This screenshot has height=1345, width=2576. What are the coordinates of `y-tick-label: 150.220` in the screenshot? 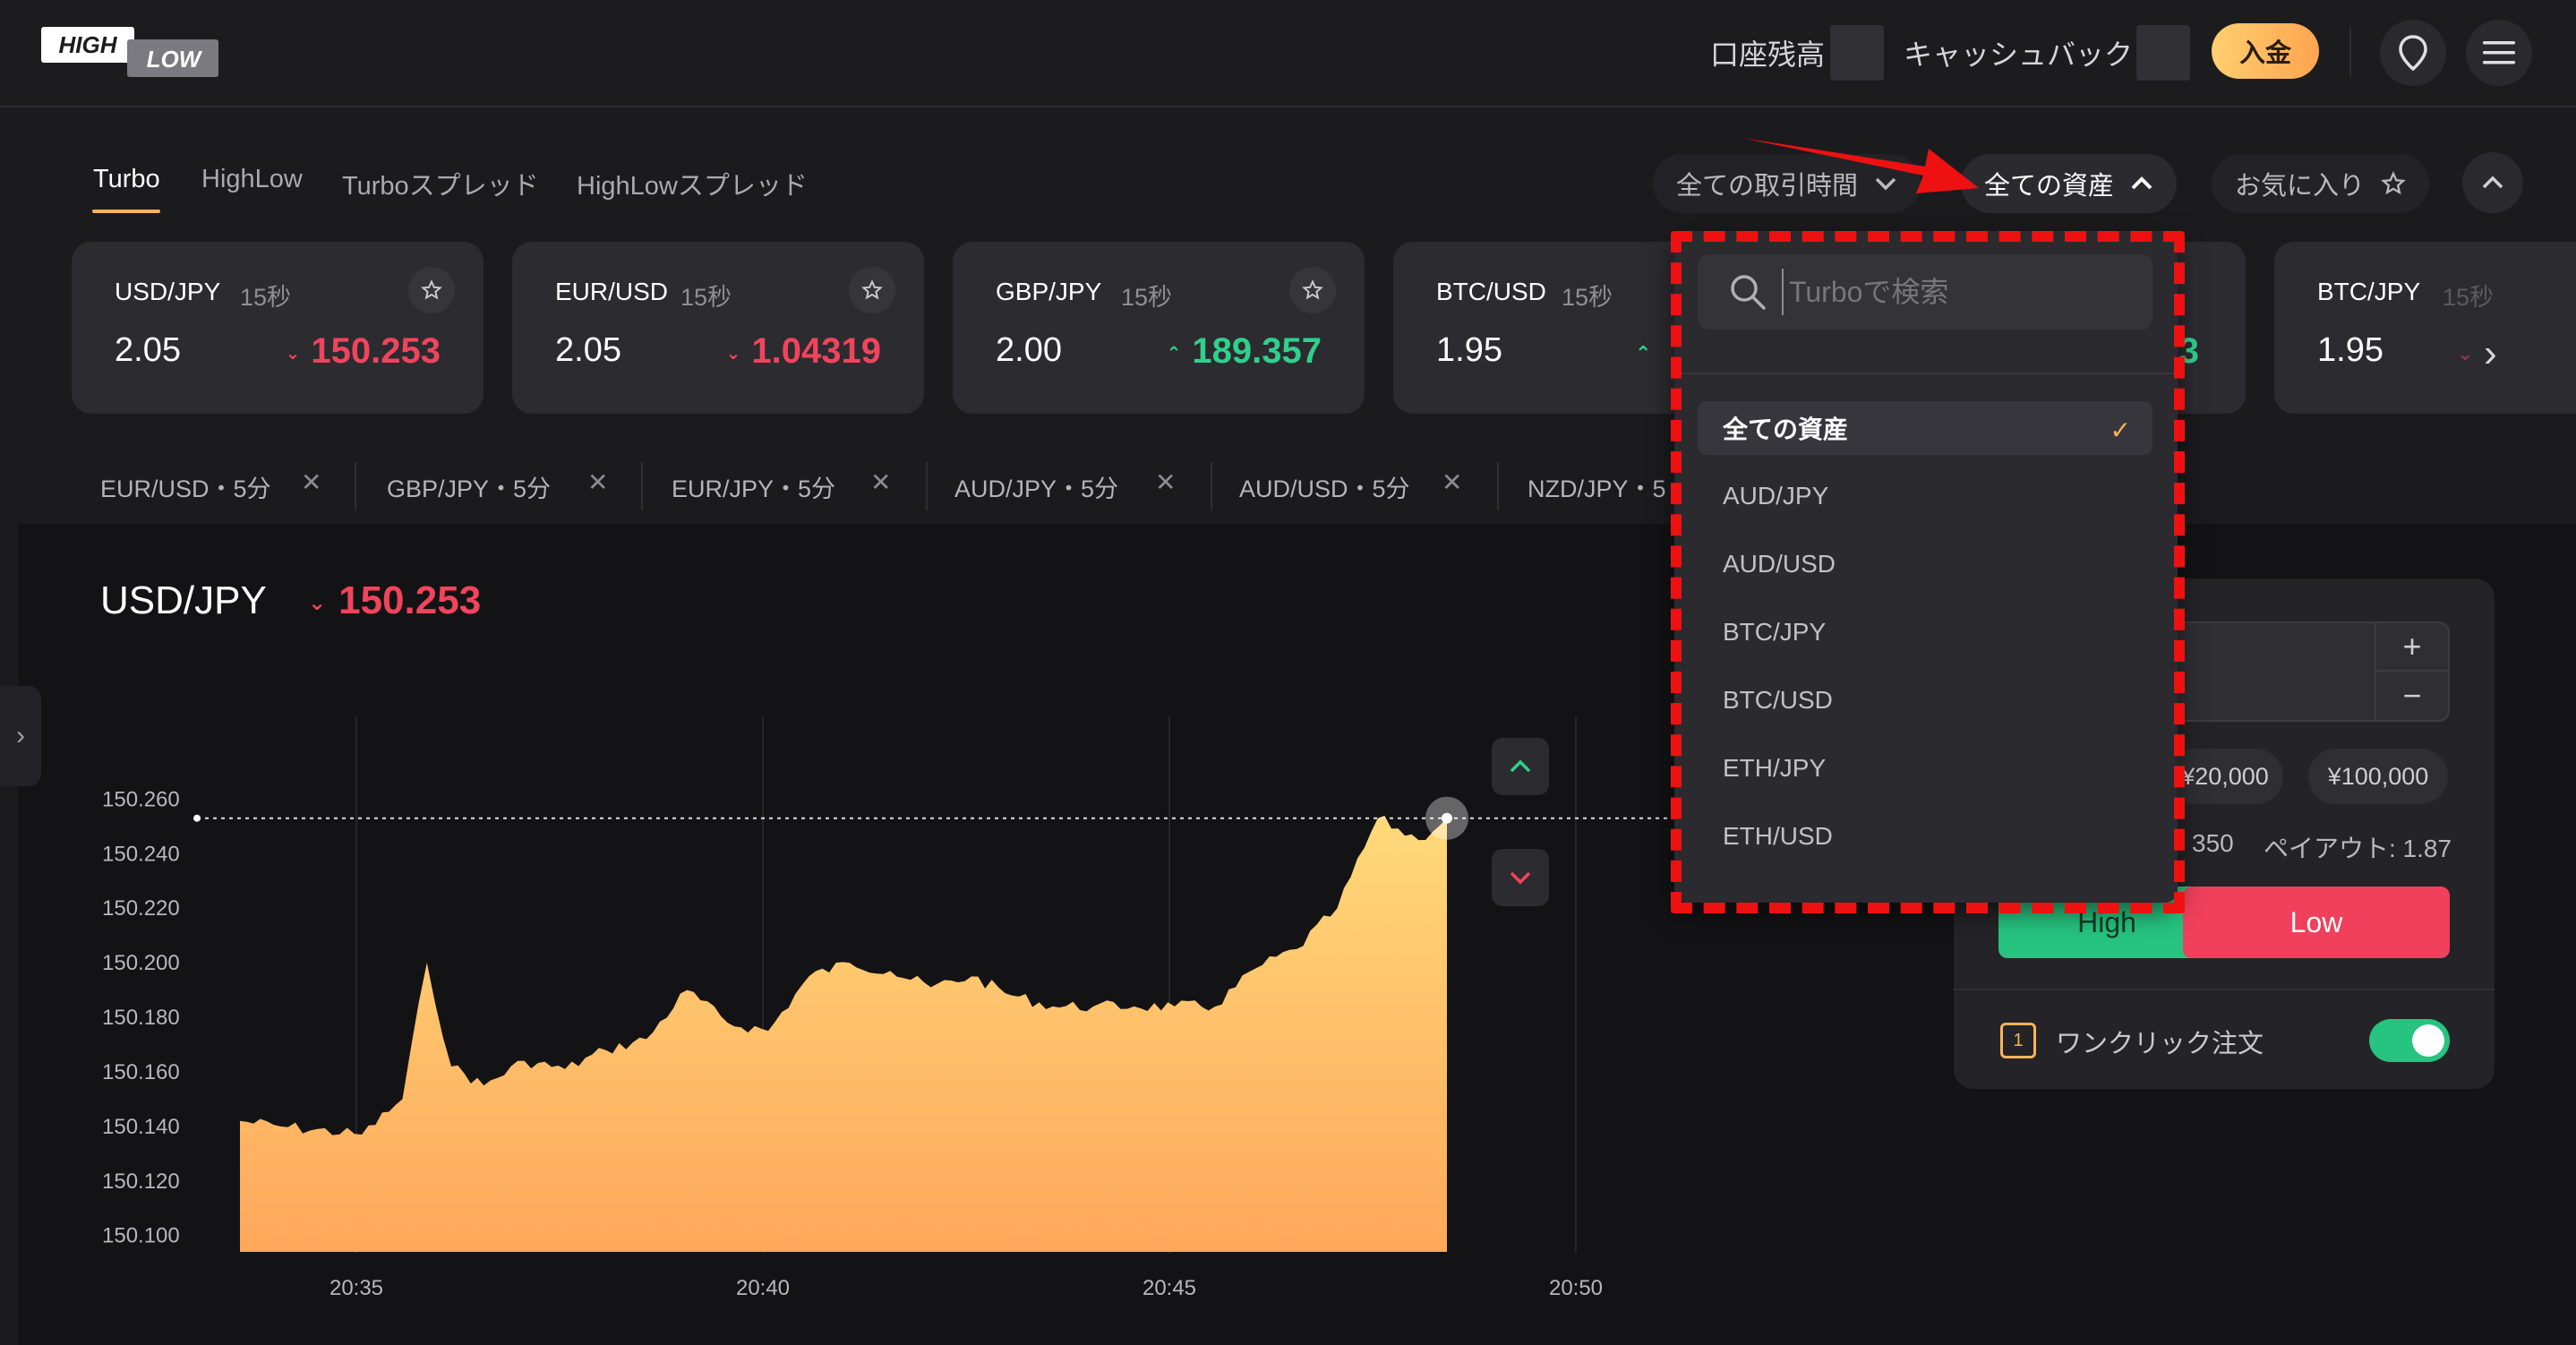 It's located at (141, 908).